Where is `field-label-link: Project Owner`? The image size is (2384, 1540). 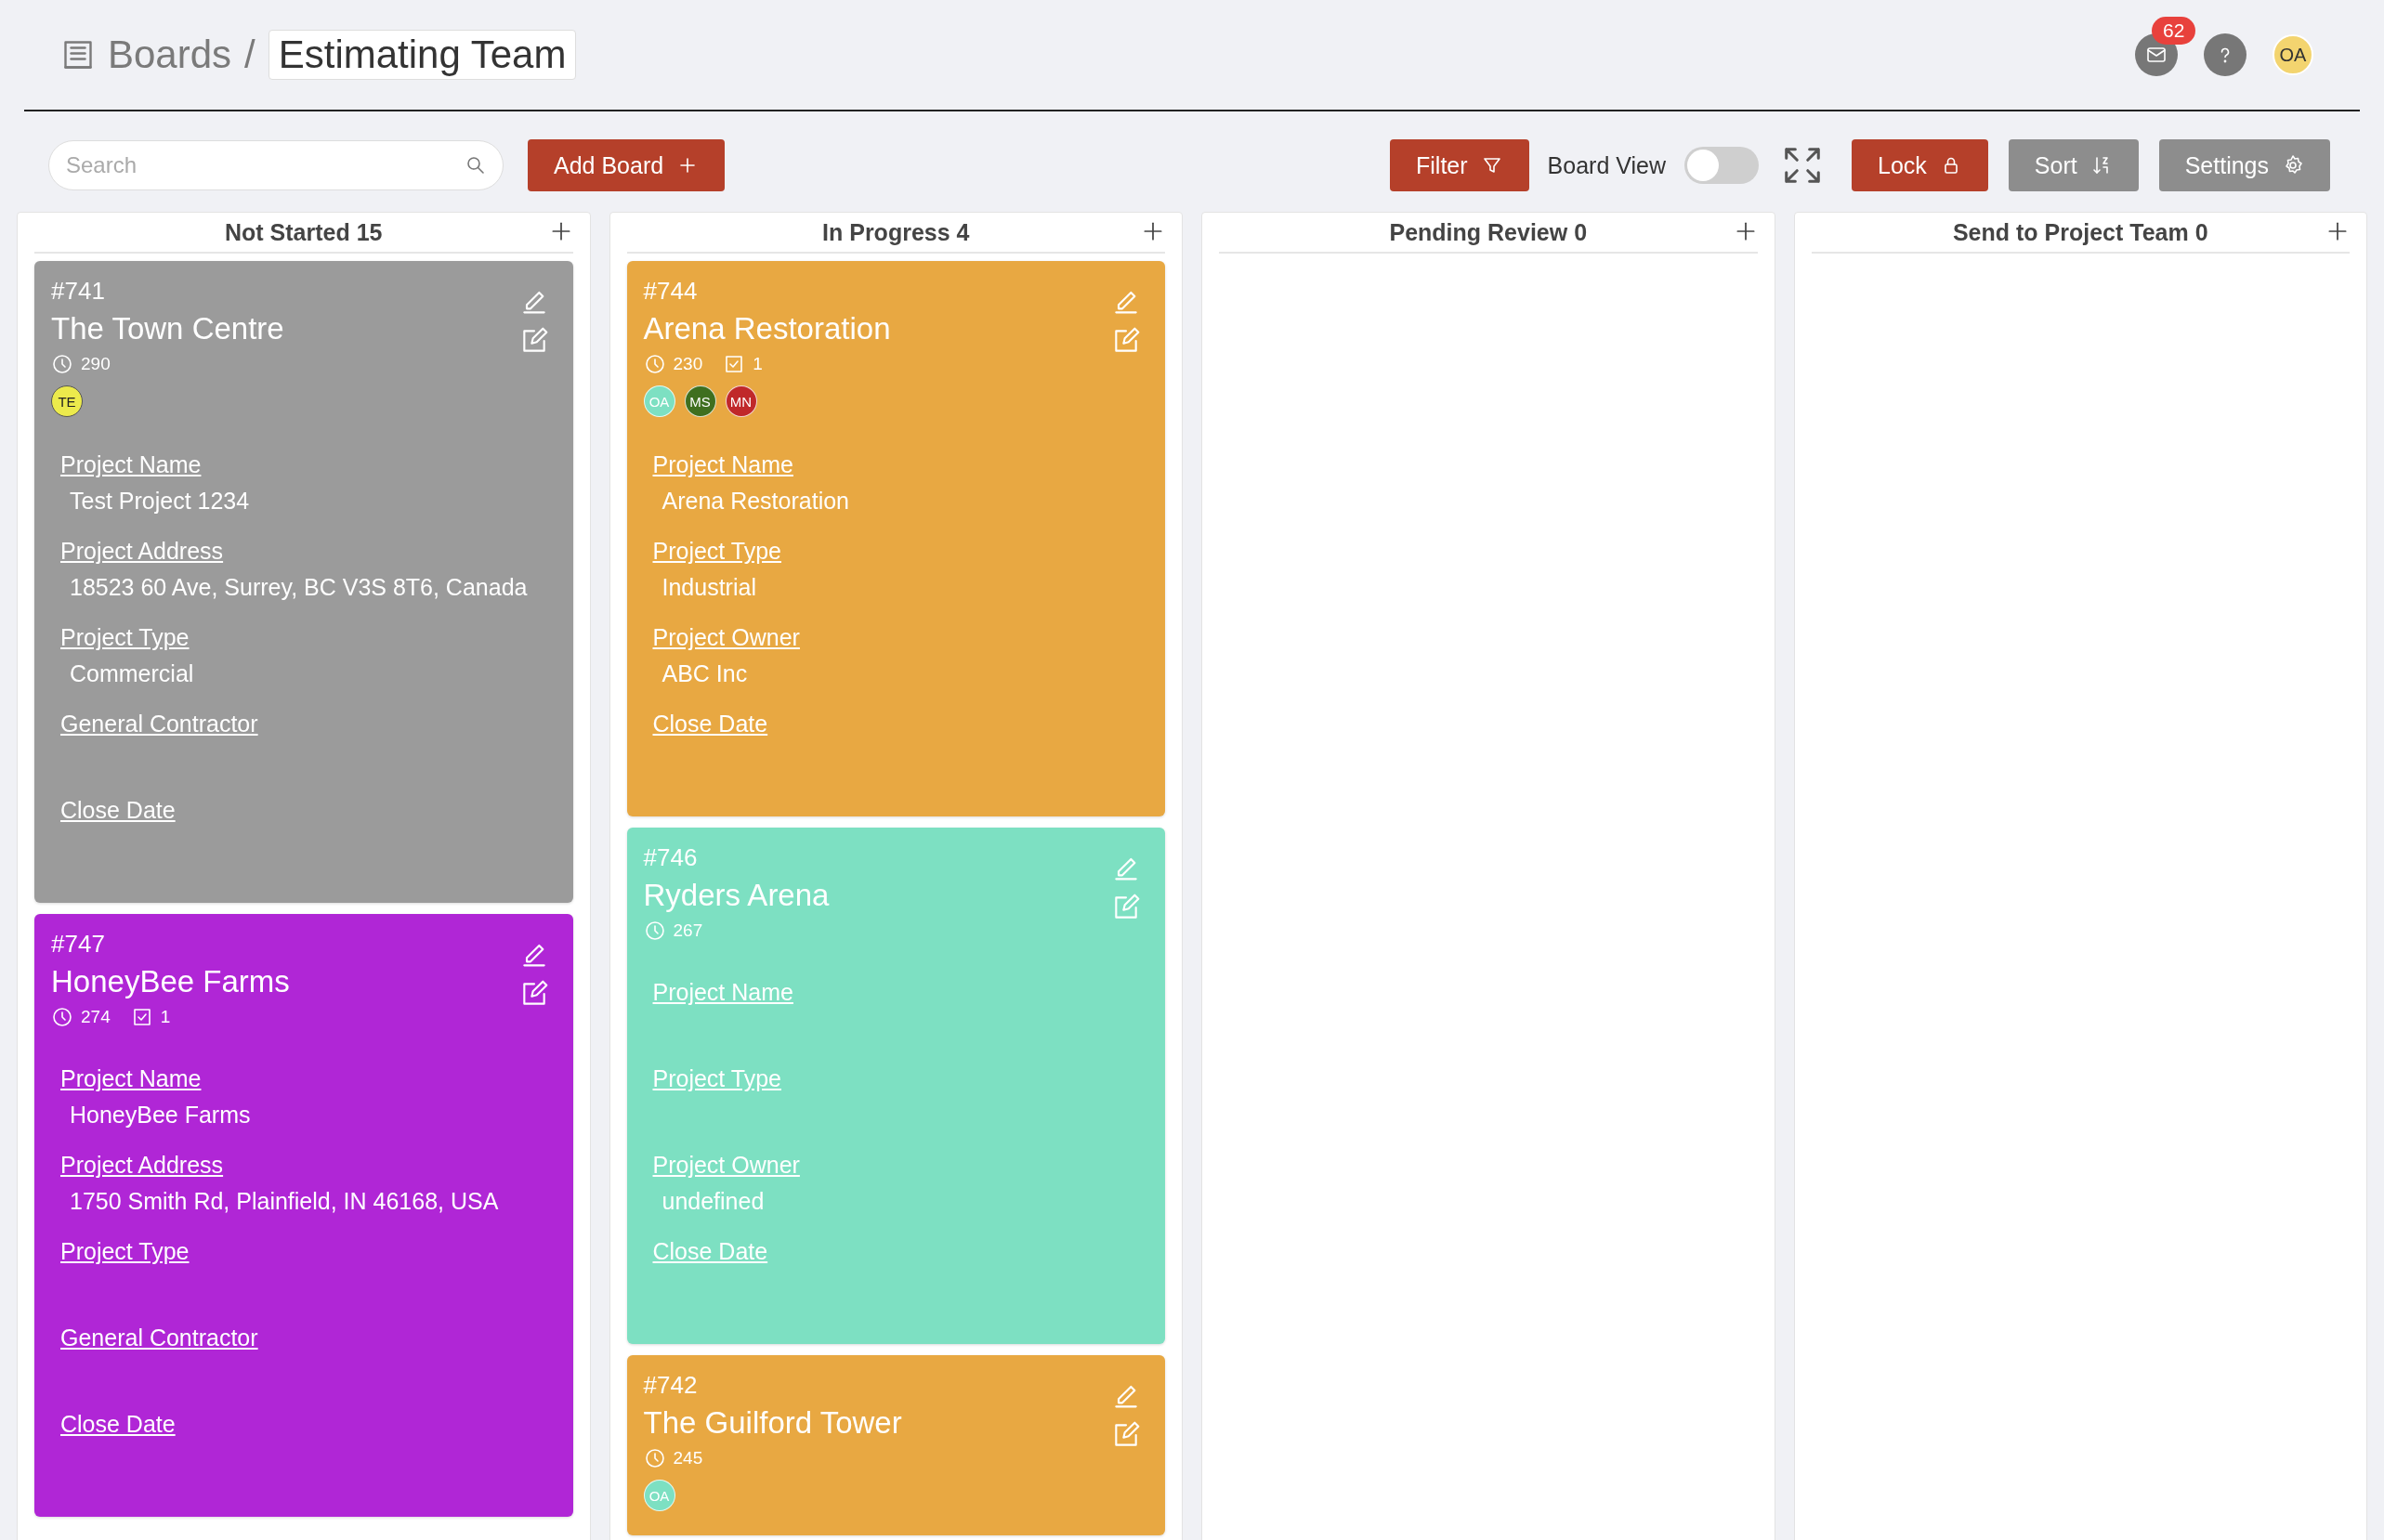
field-label-link: Project Owner is located at coordinates (726, 637).